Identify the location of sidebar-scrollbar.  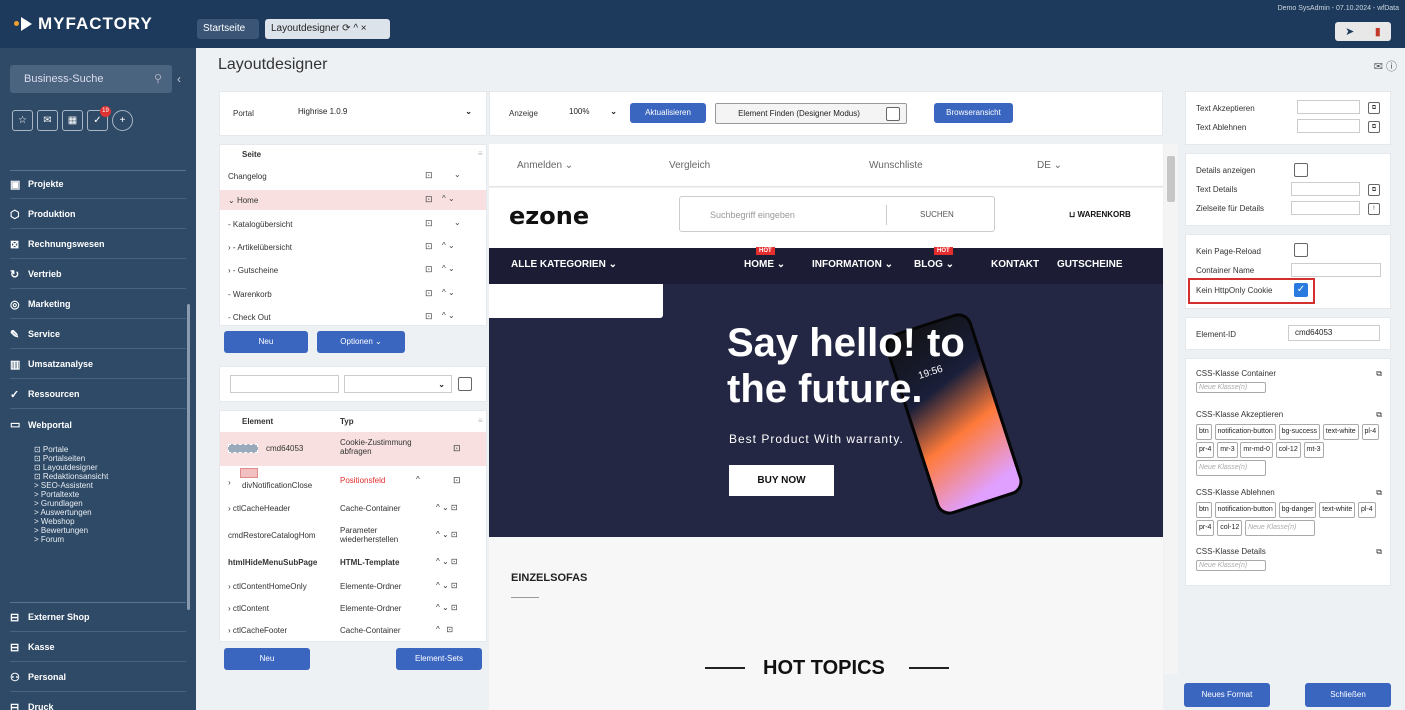
(188, 457).